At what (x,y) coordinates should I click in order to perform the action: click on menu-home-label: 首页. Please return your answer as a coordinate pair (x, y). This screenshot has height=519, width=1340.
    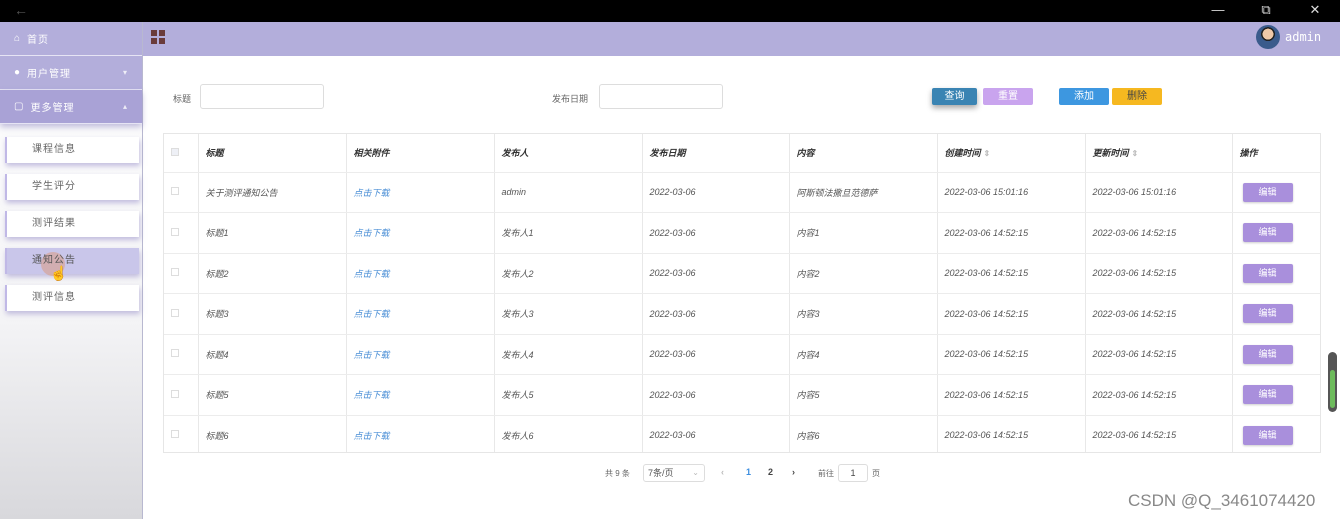
    Looking at the image, I should click on (38, 40).